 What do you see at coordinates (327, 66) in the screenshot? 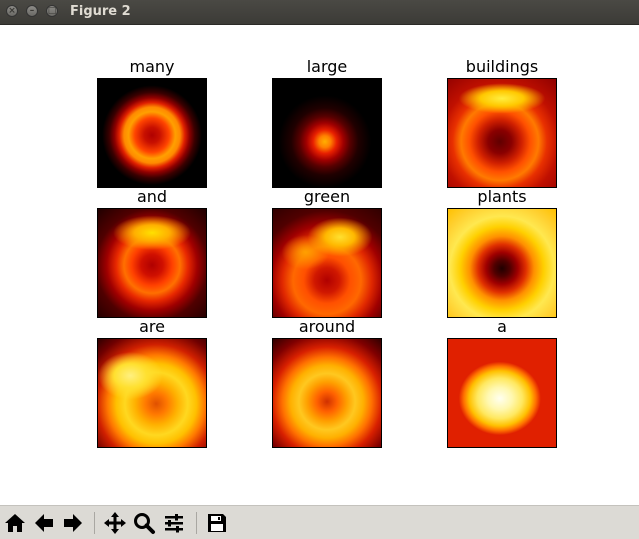
I see `subplot-title: large` at bounding box center [327, 66].